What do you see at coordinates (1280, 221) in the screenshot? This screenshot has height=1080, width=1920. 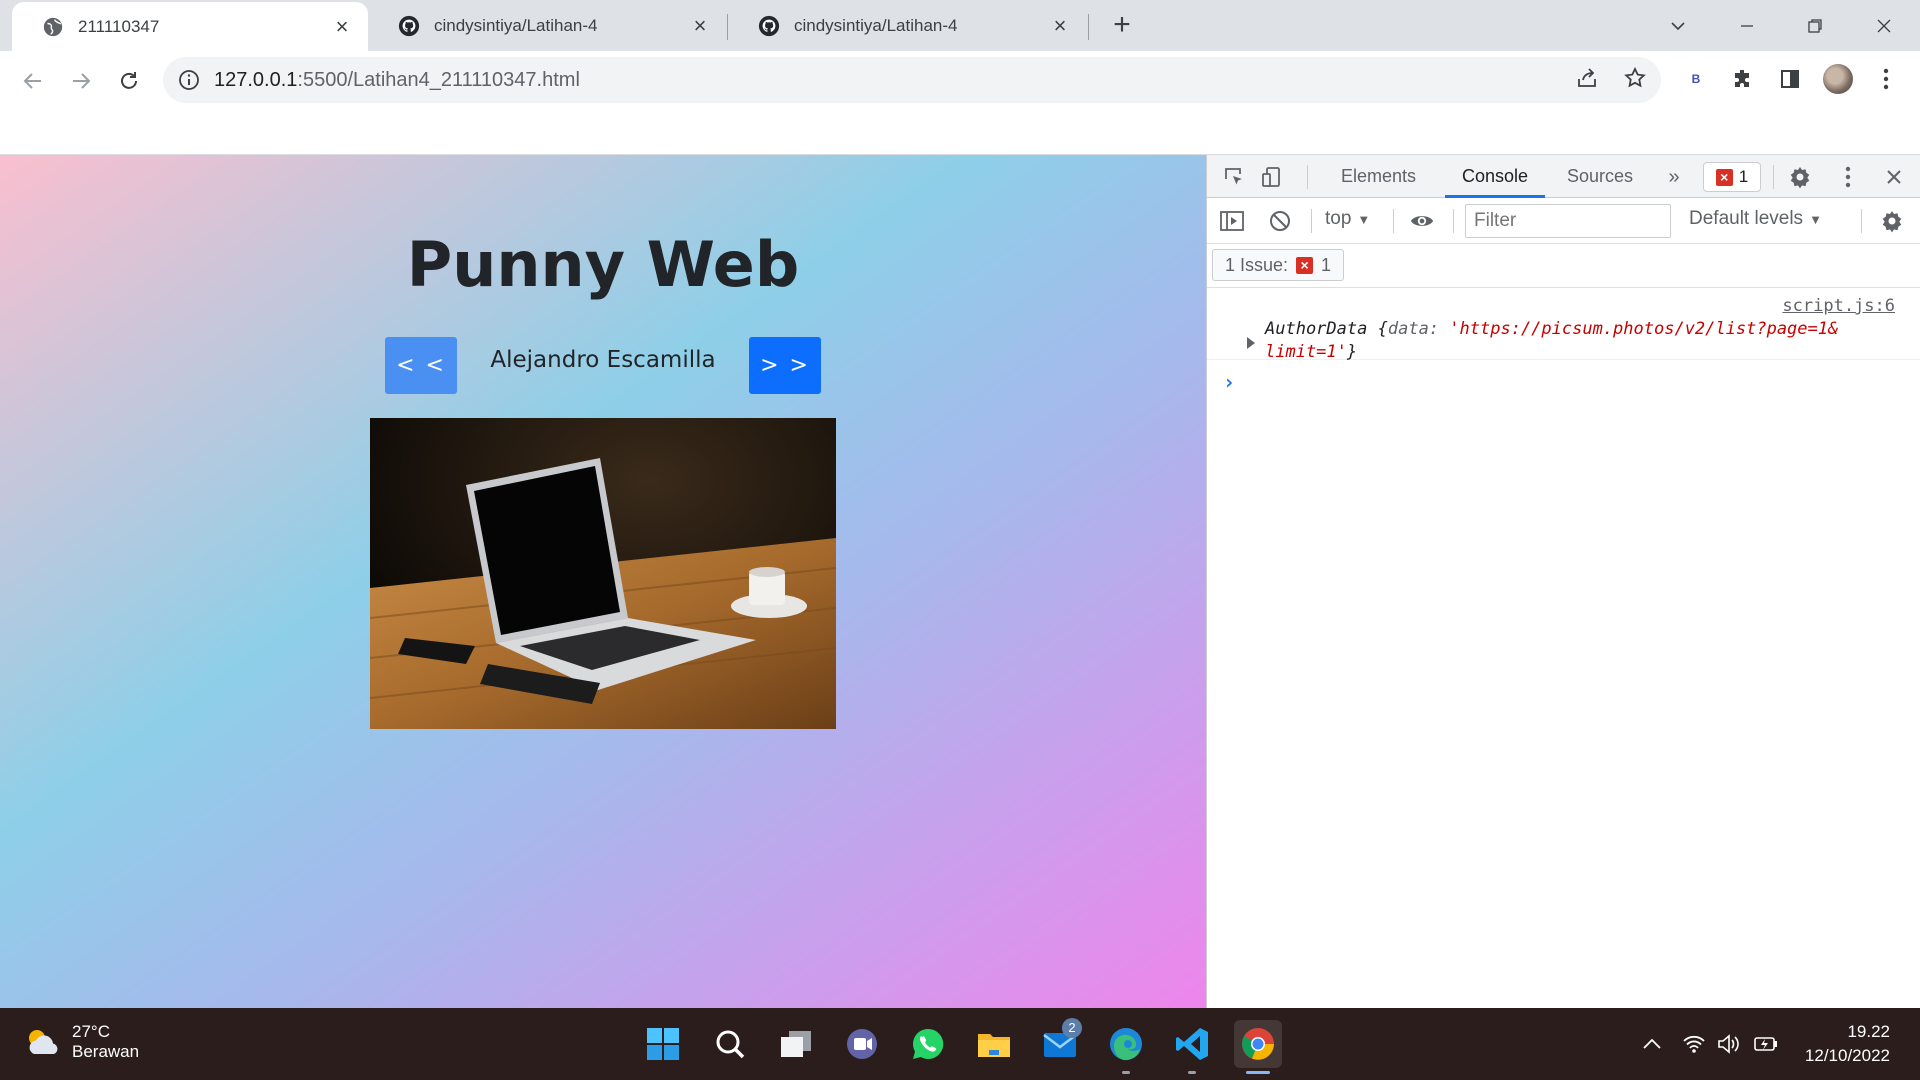 I see `clear-console-icon` at bounding box center [1280, 221].